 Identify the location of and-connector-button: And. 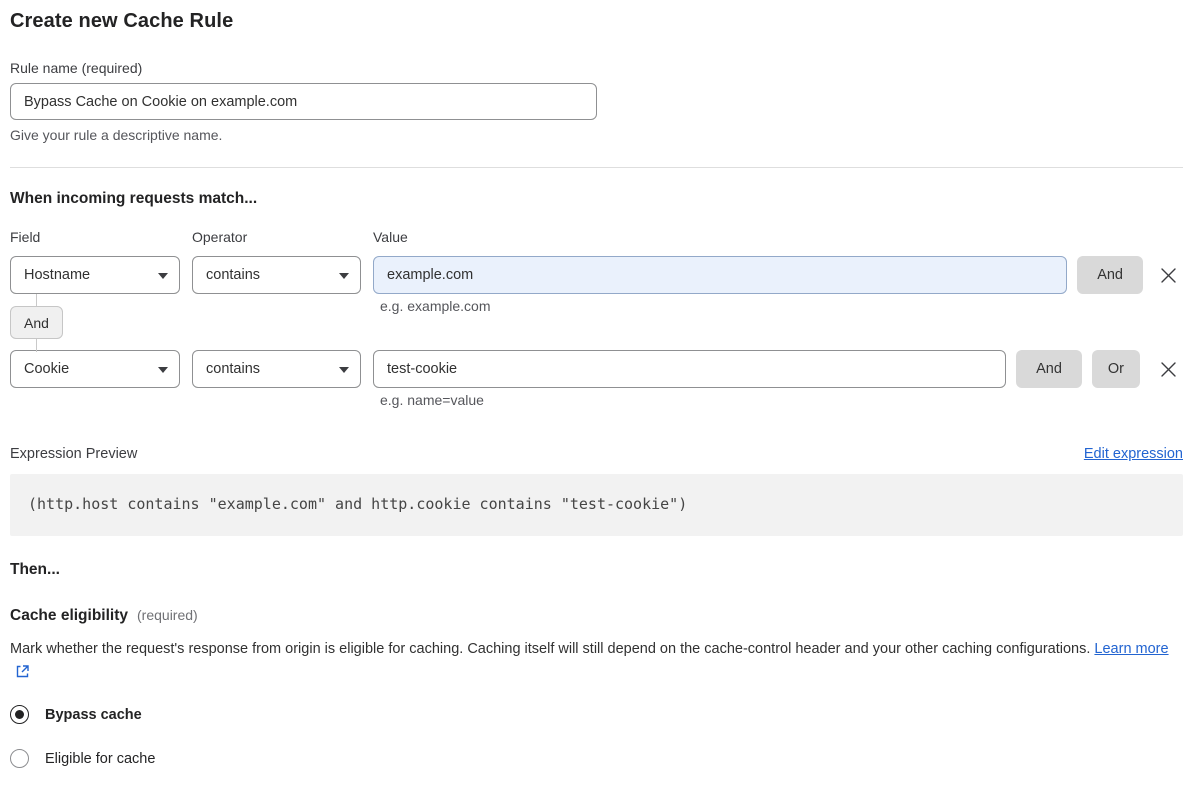
(36, 322).